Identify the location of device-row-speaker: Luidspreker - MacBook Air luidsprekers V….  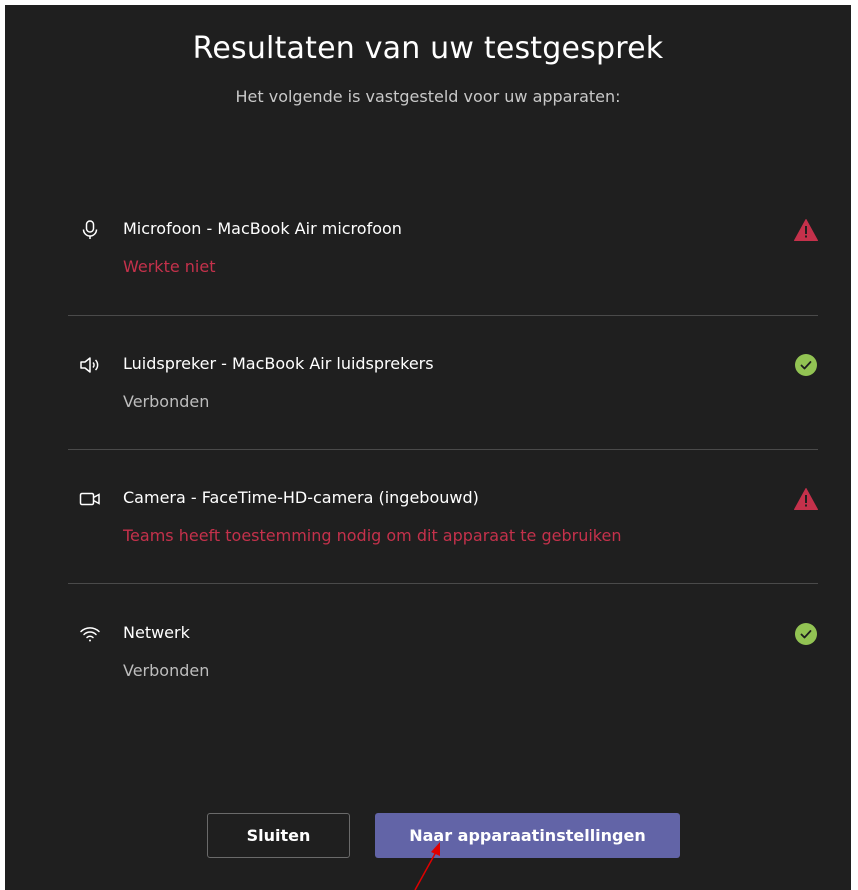
(443, 413).